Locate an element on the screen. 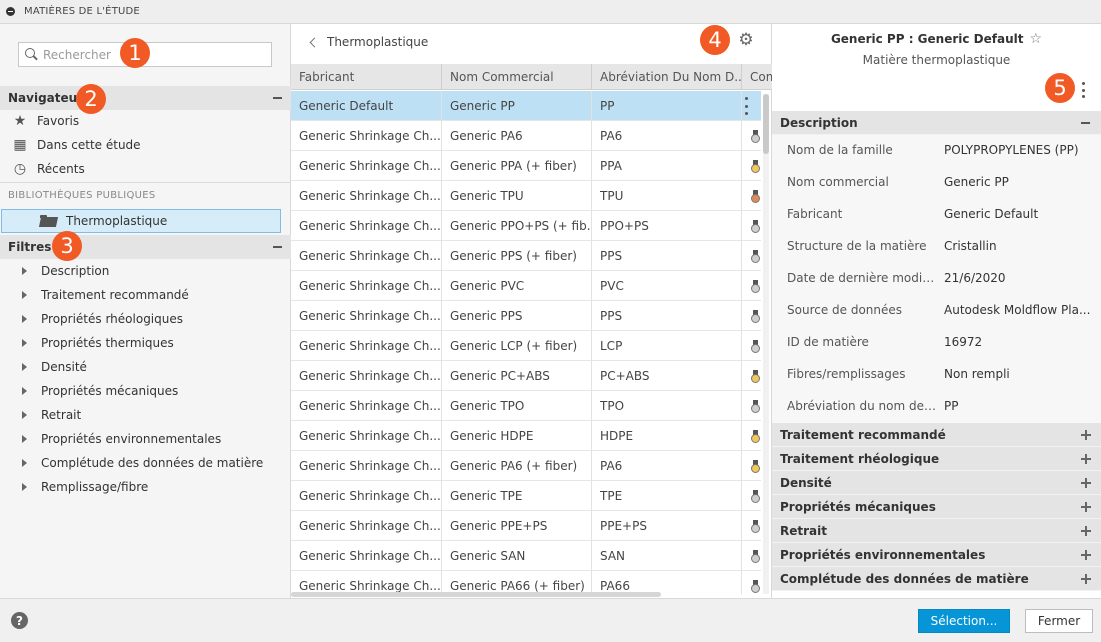 The width and height of the screenshot is (1101, 642). filter-item: Remplissage/fibre is located at coordinates (85, 487).